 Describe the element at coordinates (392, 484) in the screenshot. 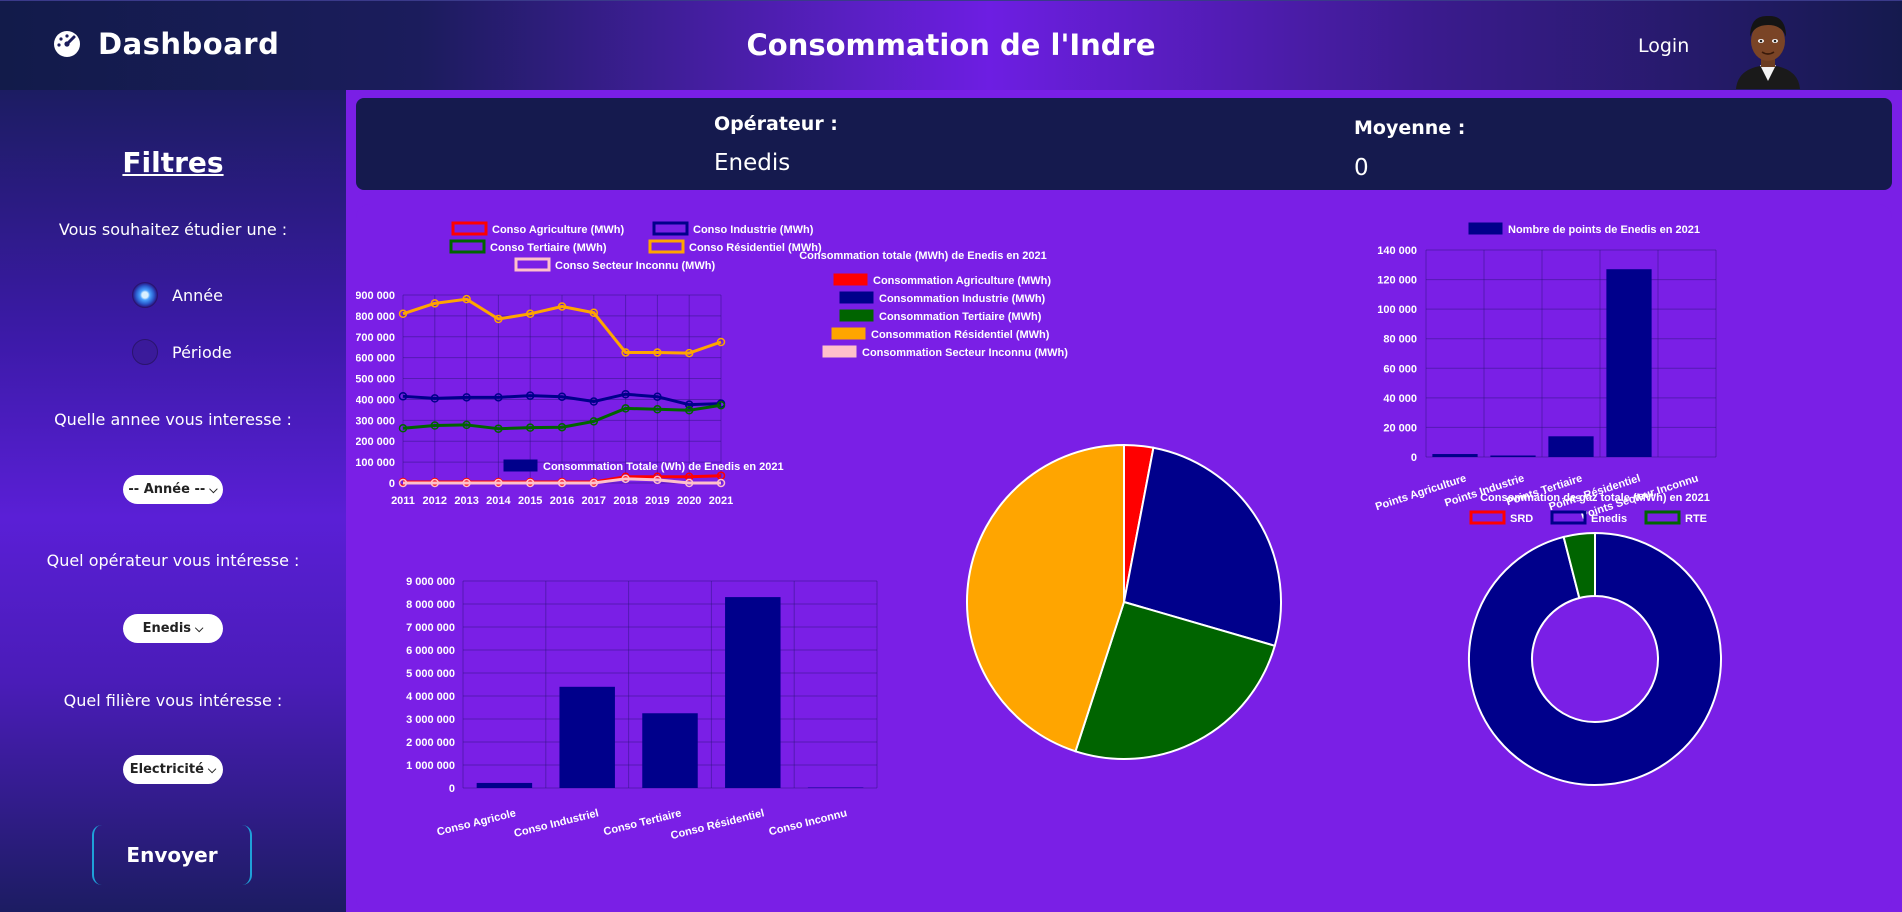

I see `line-y-tick: 0` at that location.